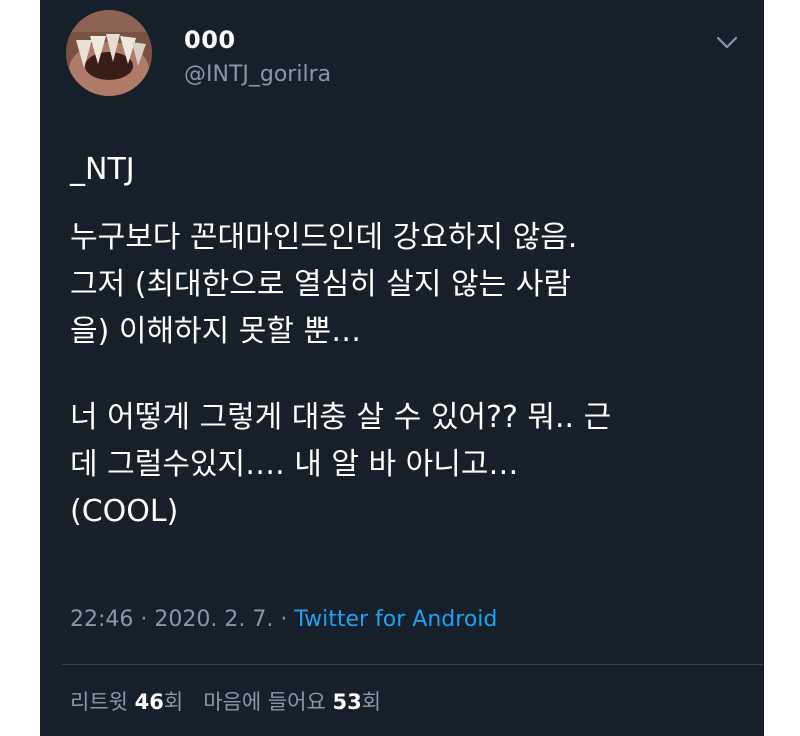  What do you see at coordinates (101, 619) in the screenshot?
I see `tweet-time: 22:46` at bounding box center [101, 619].